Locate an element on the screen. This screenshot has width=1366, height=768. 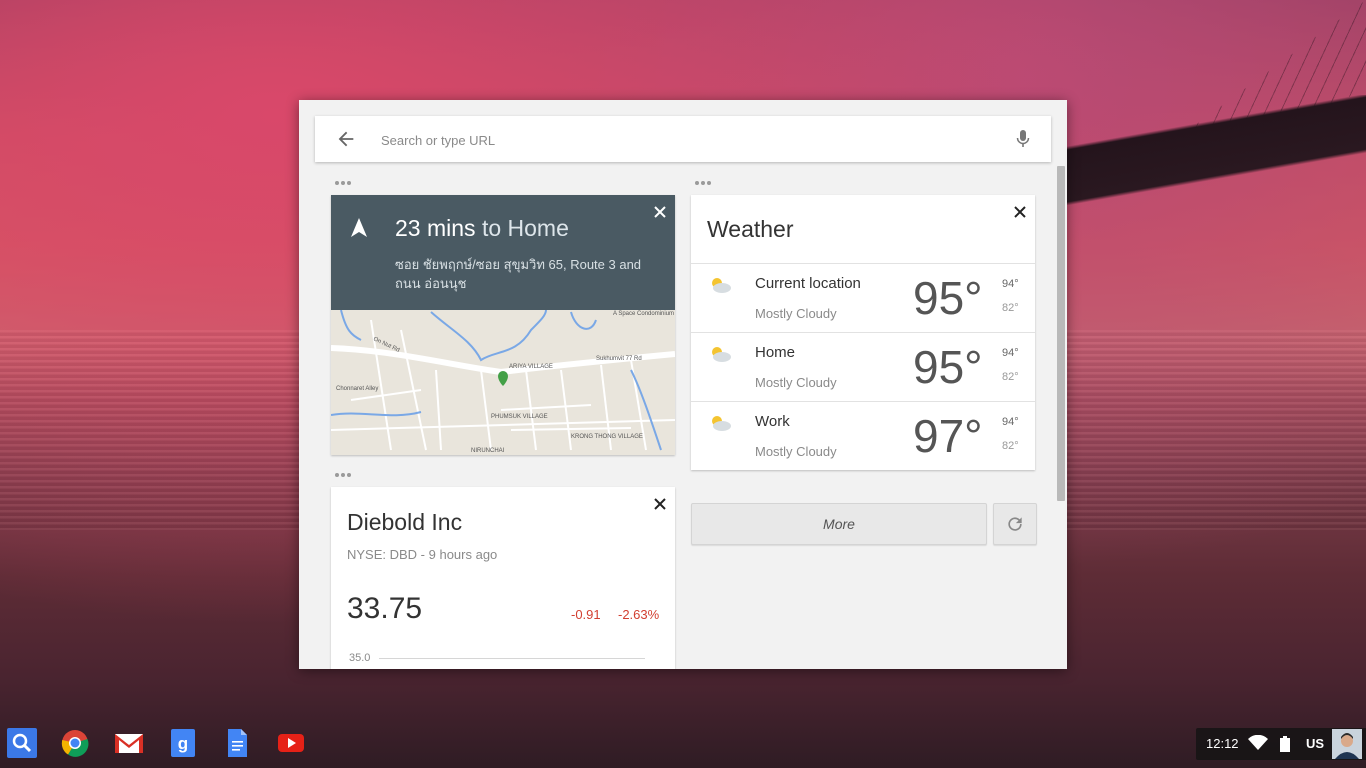
wifi-icon is located at coordinates (1258, 743).